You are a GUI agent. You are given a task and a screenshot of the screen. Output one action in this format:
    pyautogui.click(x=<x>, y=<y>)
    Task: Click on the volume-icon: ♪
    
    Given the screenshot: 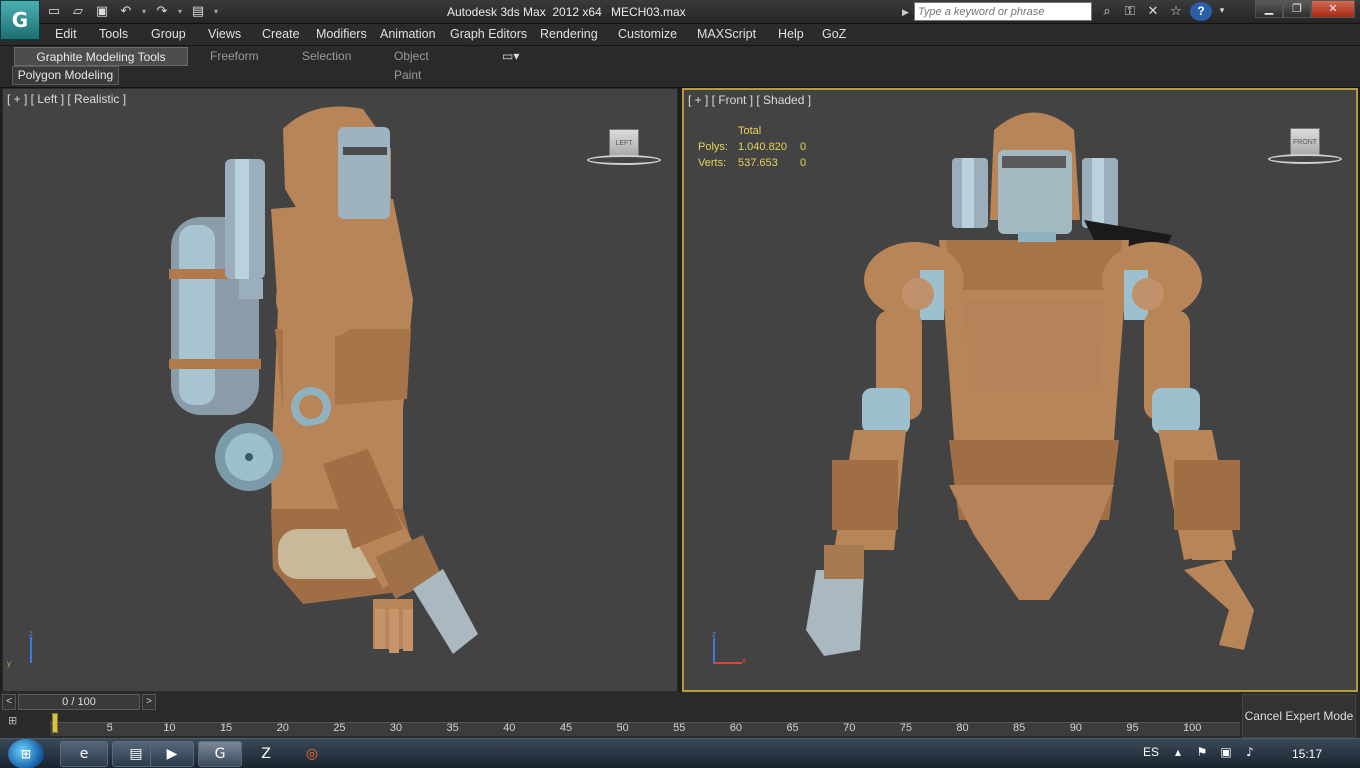 What is the action you would take?
    pyautogui.click(x=1250, y=753)
    